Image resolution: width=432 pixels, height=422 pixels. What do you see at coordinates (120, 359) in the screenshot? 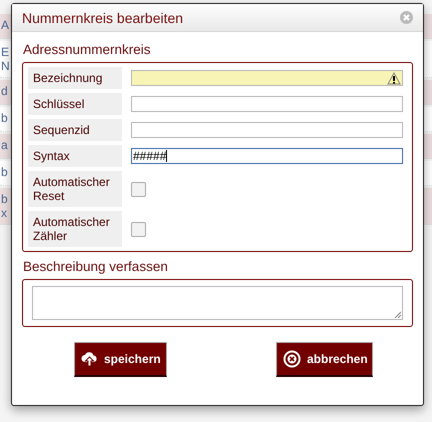
I see `save-button: speichern` at bounding box center [120, 359].